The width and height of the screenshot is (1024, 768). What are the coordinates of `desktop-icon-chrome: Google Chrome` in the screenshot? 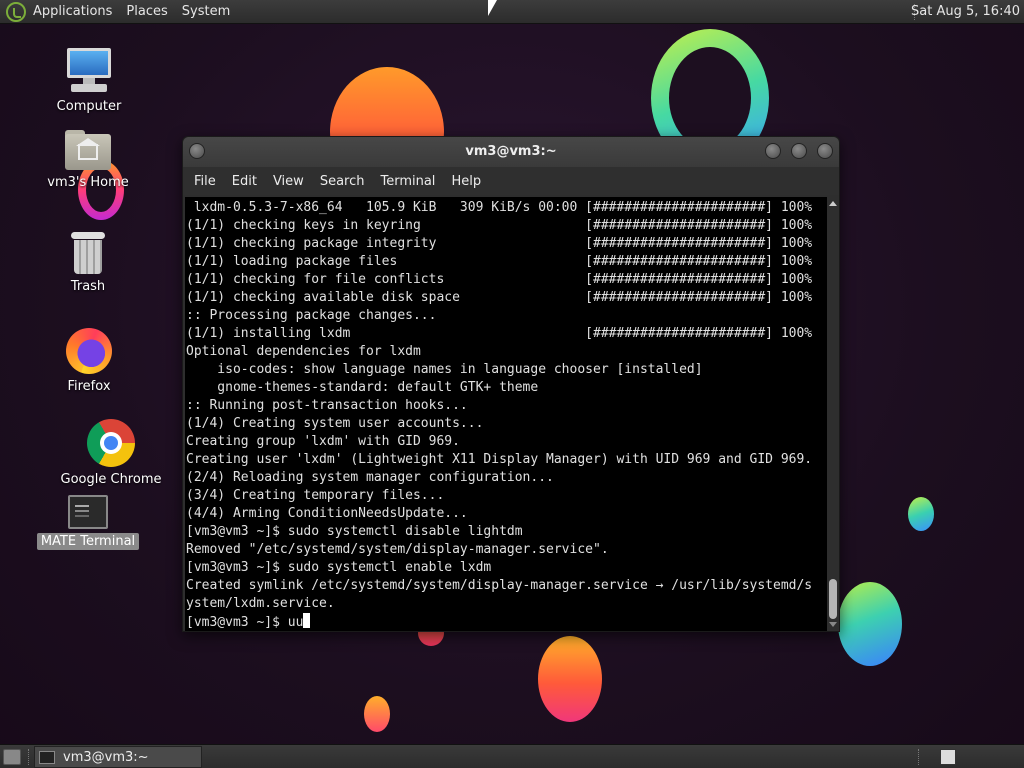 It's located at (111, 453).